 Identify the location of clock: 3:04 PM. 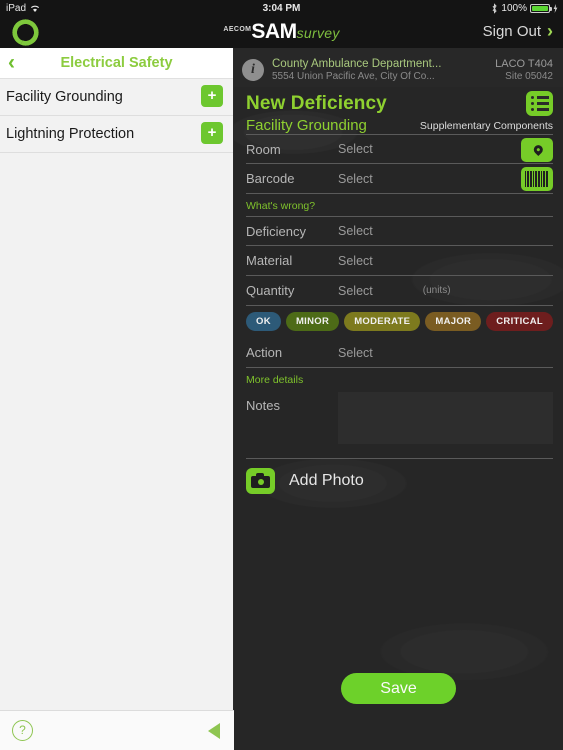
(281, 8).